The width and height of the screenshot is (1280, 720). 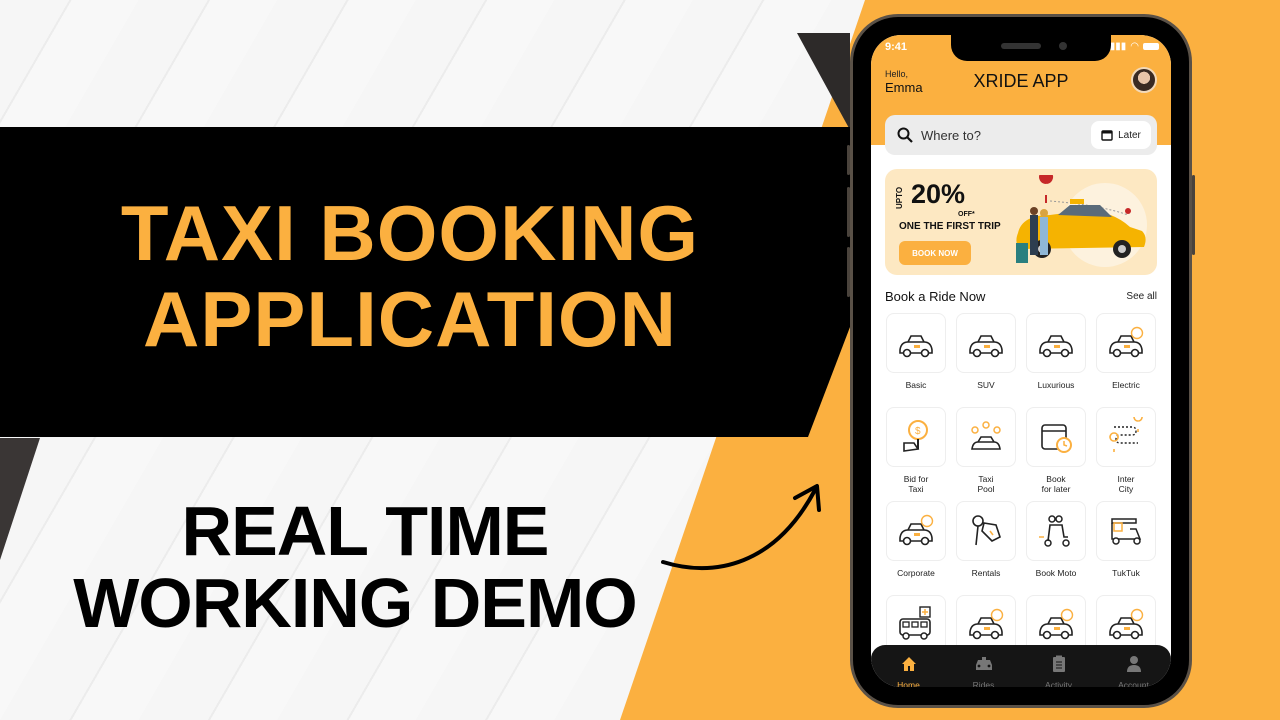 I want to click on service-tile: TukTuk, so click(x=1126, y=548).